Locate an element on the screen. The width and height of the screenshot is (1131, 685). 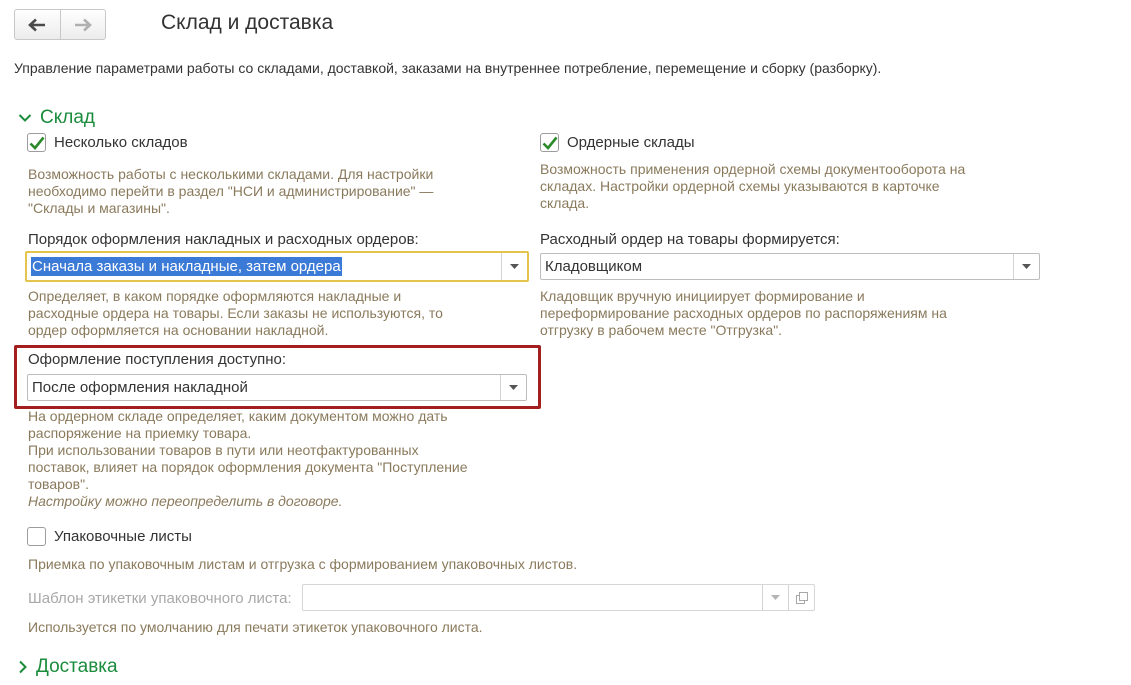
section-dostavka-header: Доставка is located at coordinates (68, 667).